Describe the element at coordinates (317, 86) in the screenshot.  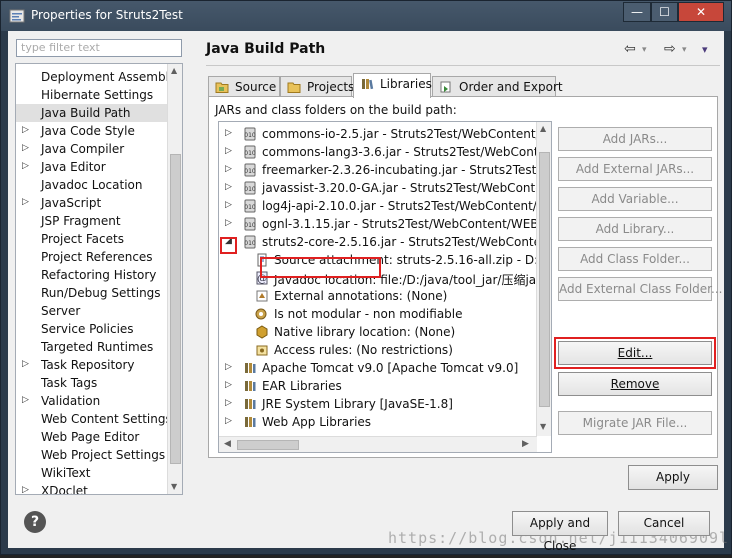
I see `tab-projects: Projects` at that location.